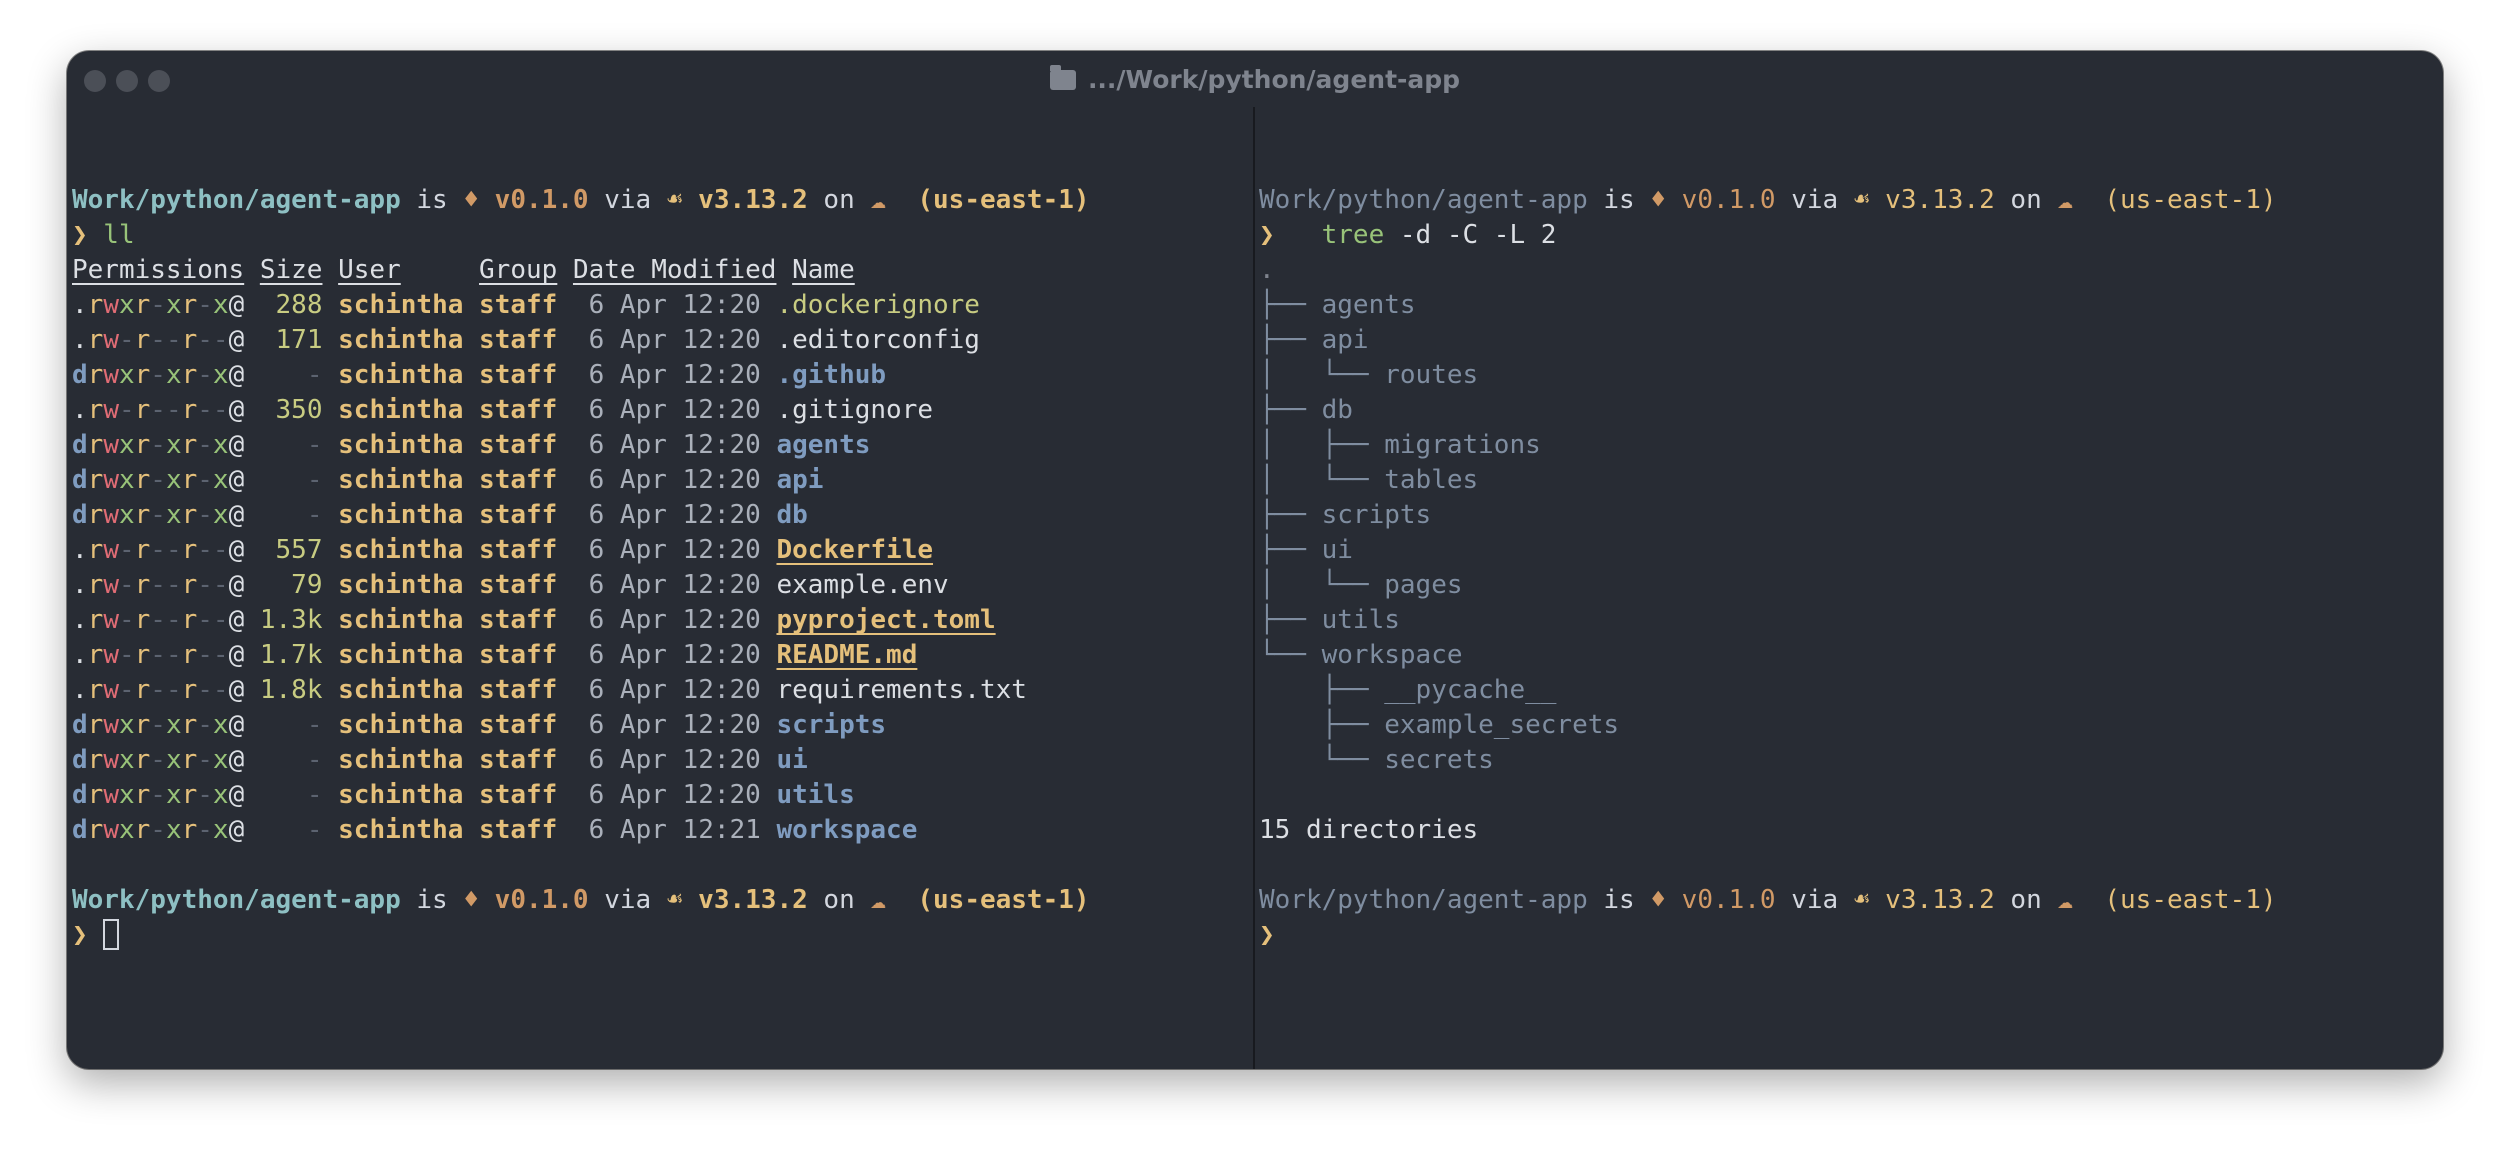  Describe the element at coordinates (854, 550) in the screenshot. I see `file-name: Dockerfile` at that location.